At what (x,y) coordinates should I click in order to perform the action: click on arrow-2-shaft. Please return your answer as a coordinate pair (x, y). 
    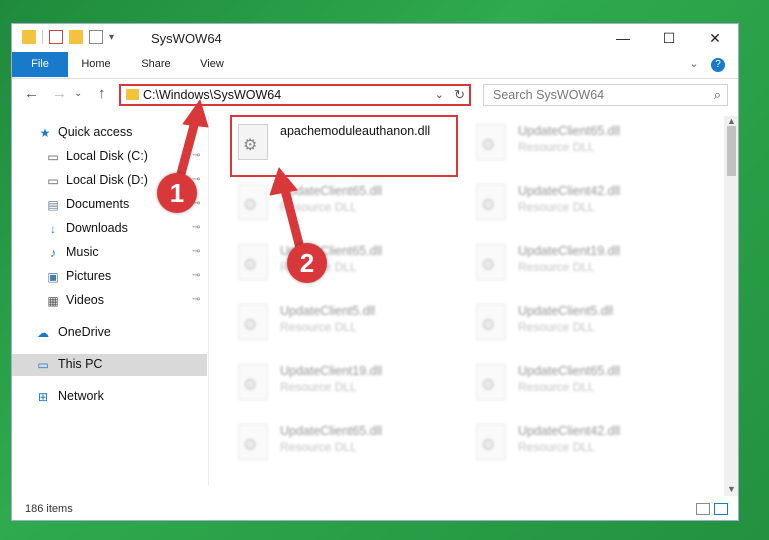
    Looking at the image, I should click on (292, 217).